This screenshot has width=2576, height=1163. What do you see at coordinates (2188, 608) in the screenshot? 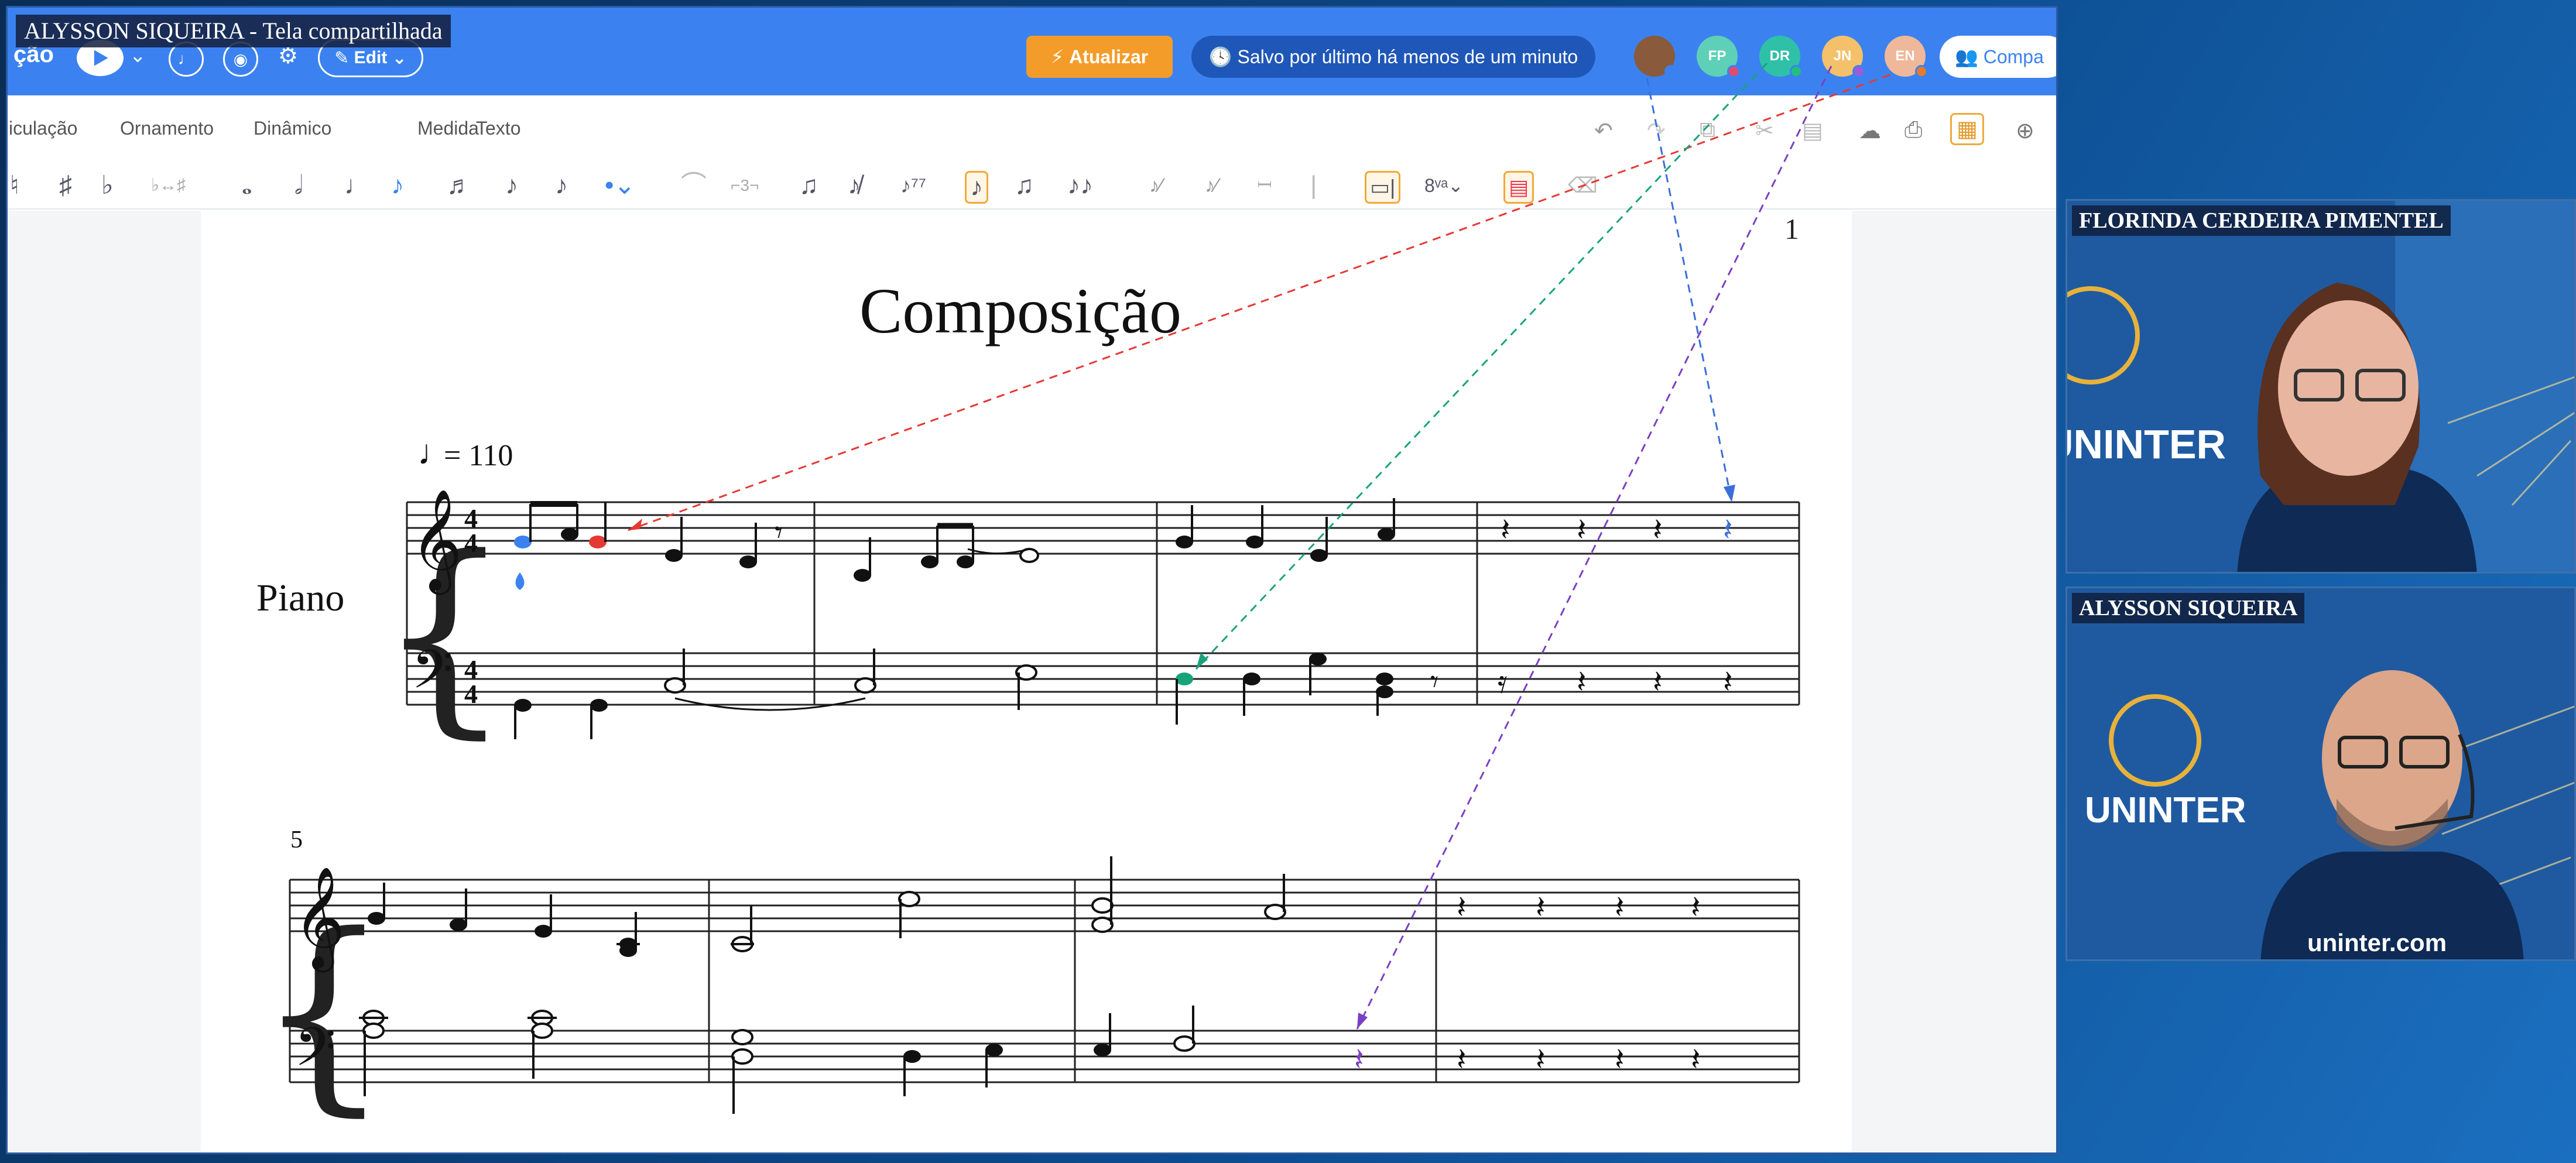
I see `participant-name: ALYSSON SIQUEIRA` at bounding box center [2188, 608].